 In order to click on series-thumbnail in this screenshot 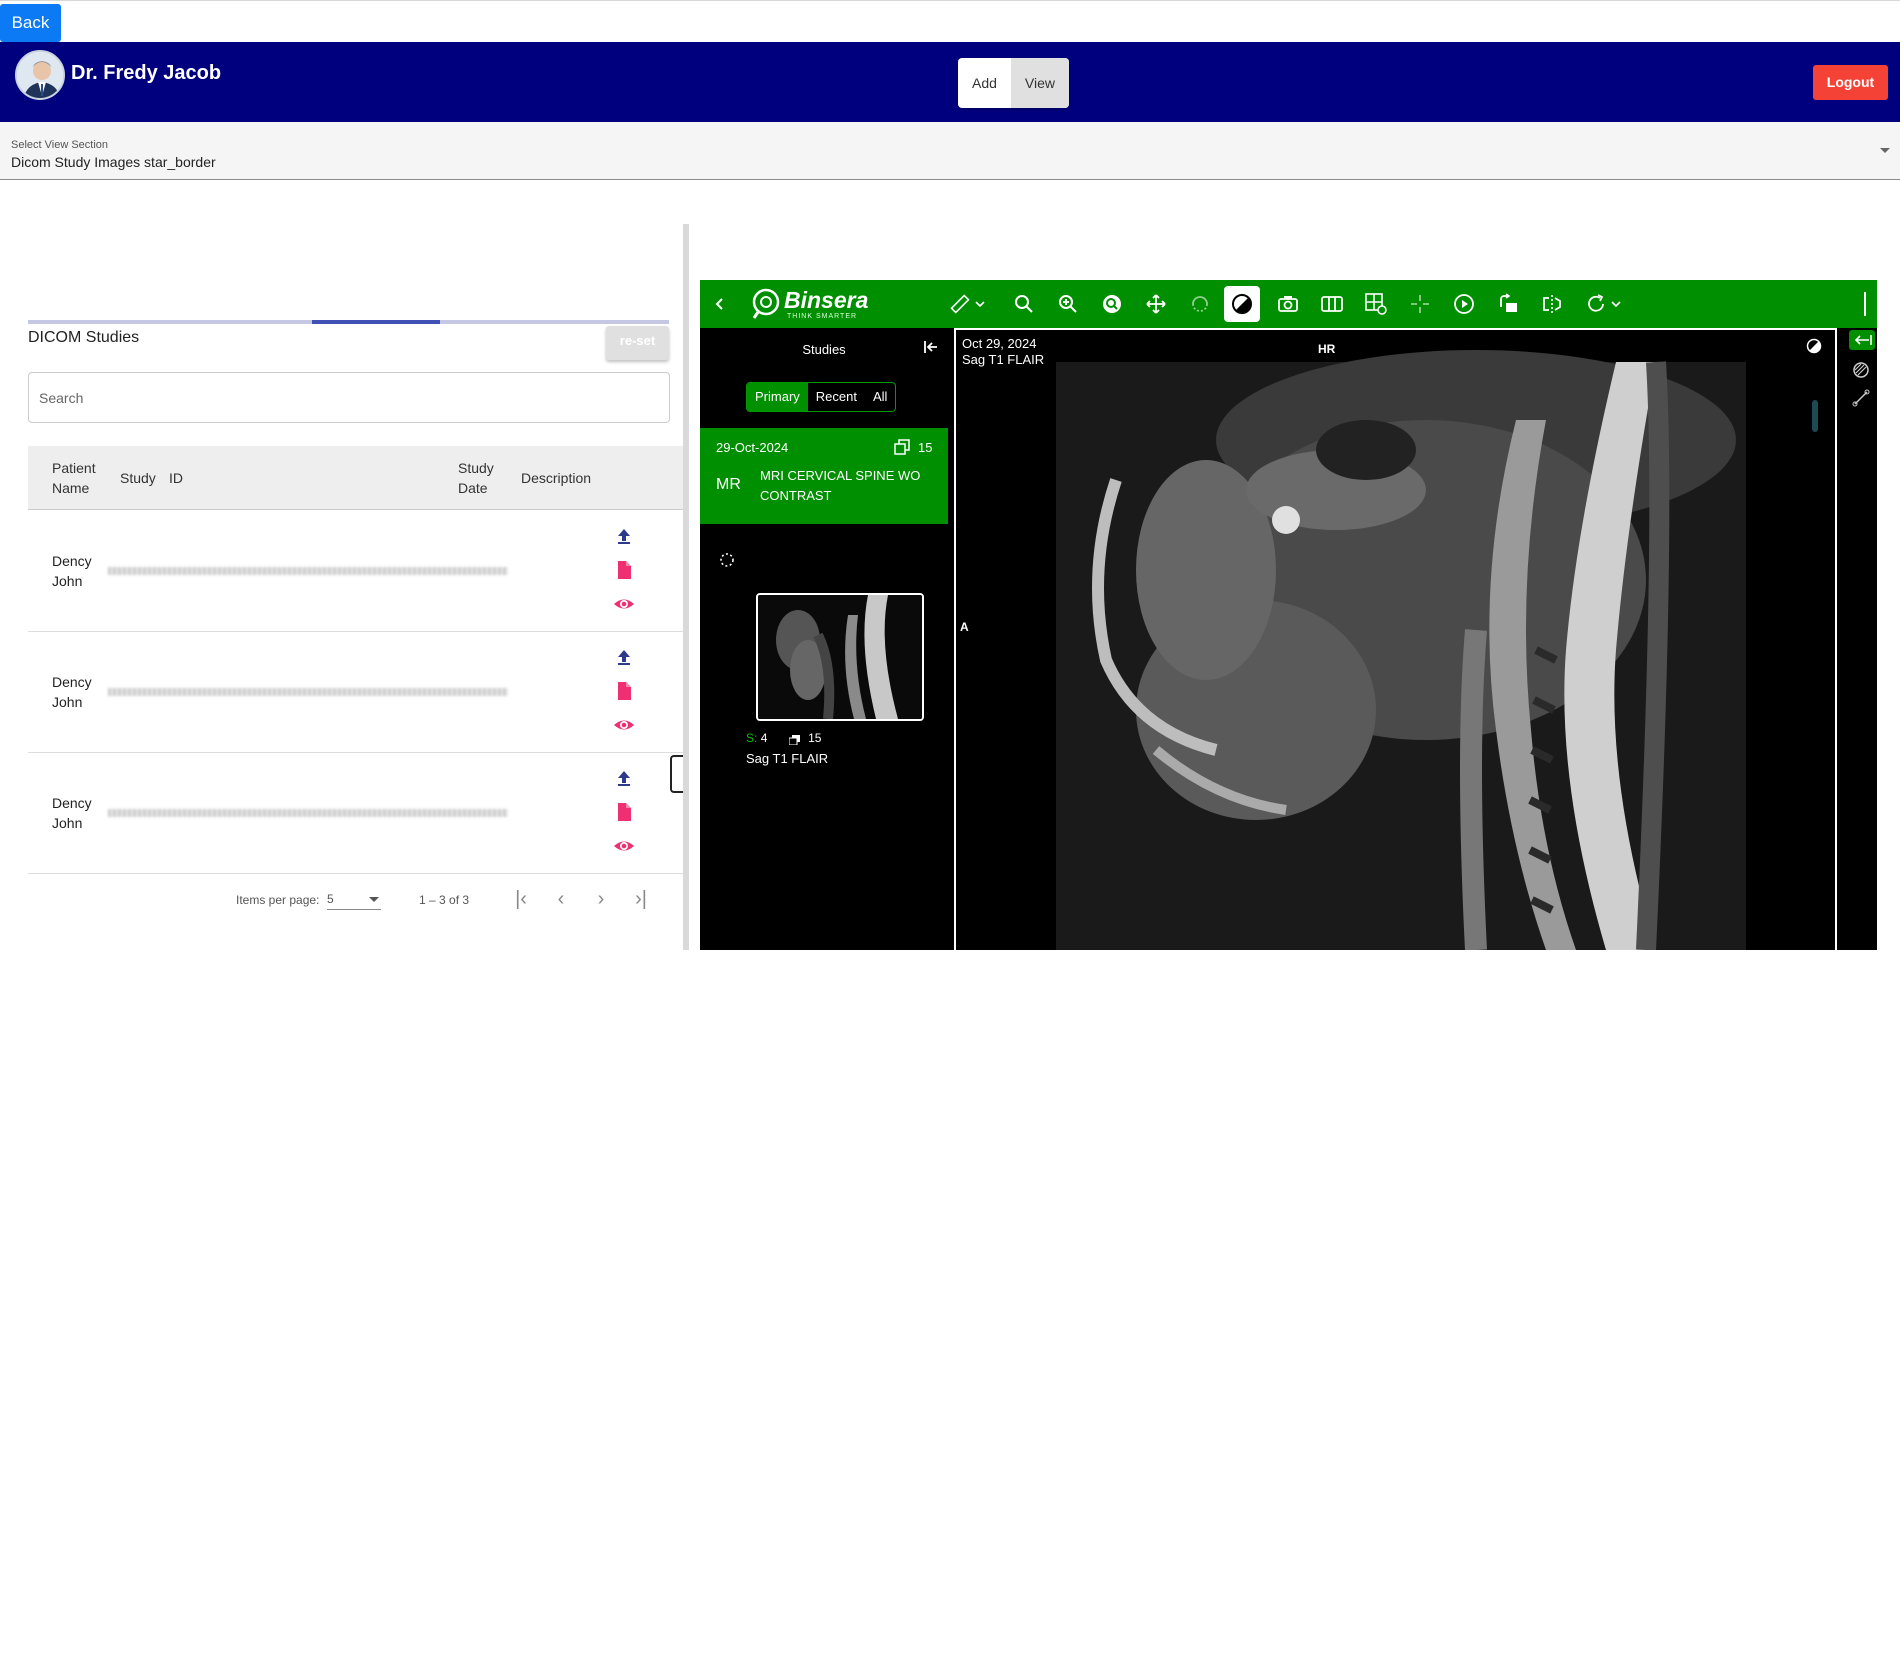, I will do `click(840, 657)`.